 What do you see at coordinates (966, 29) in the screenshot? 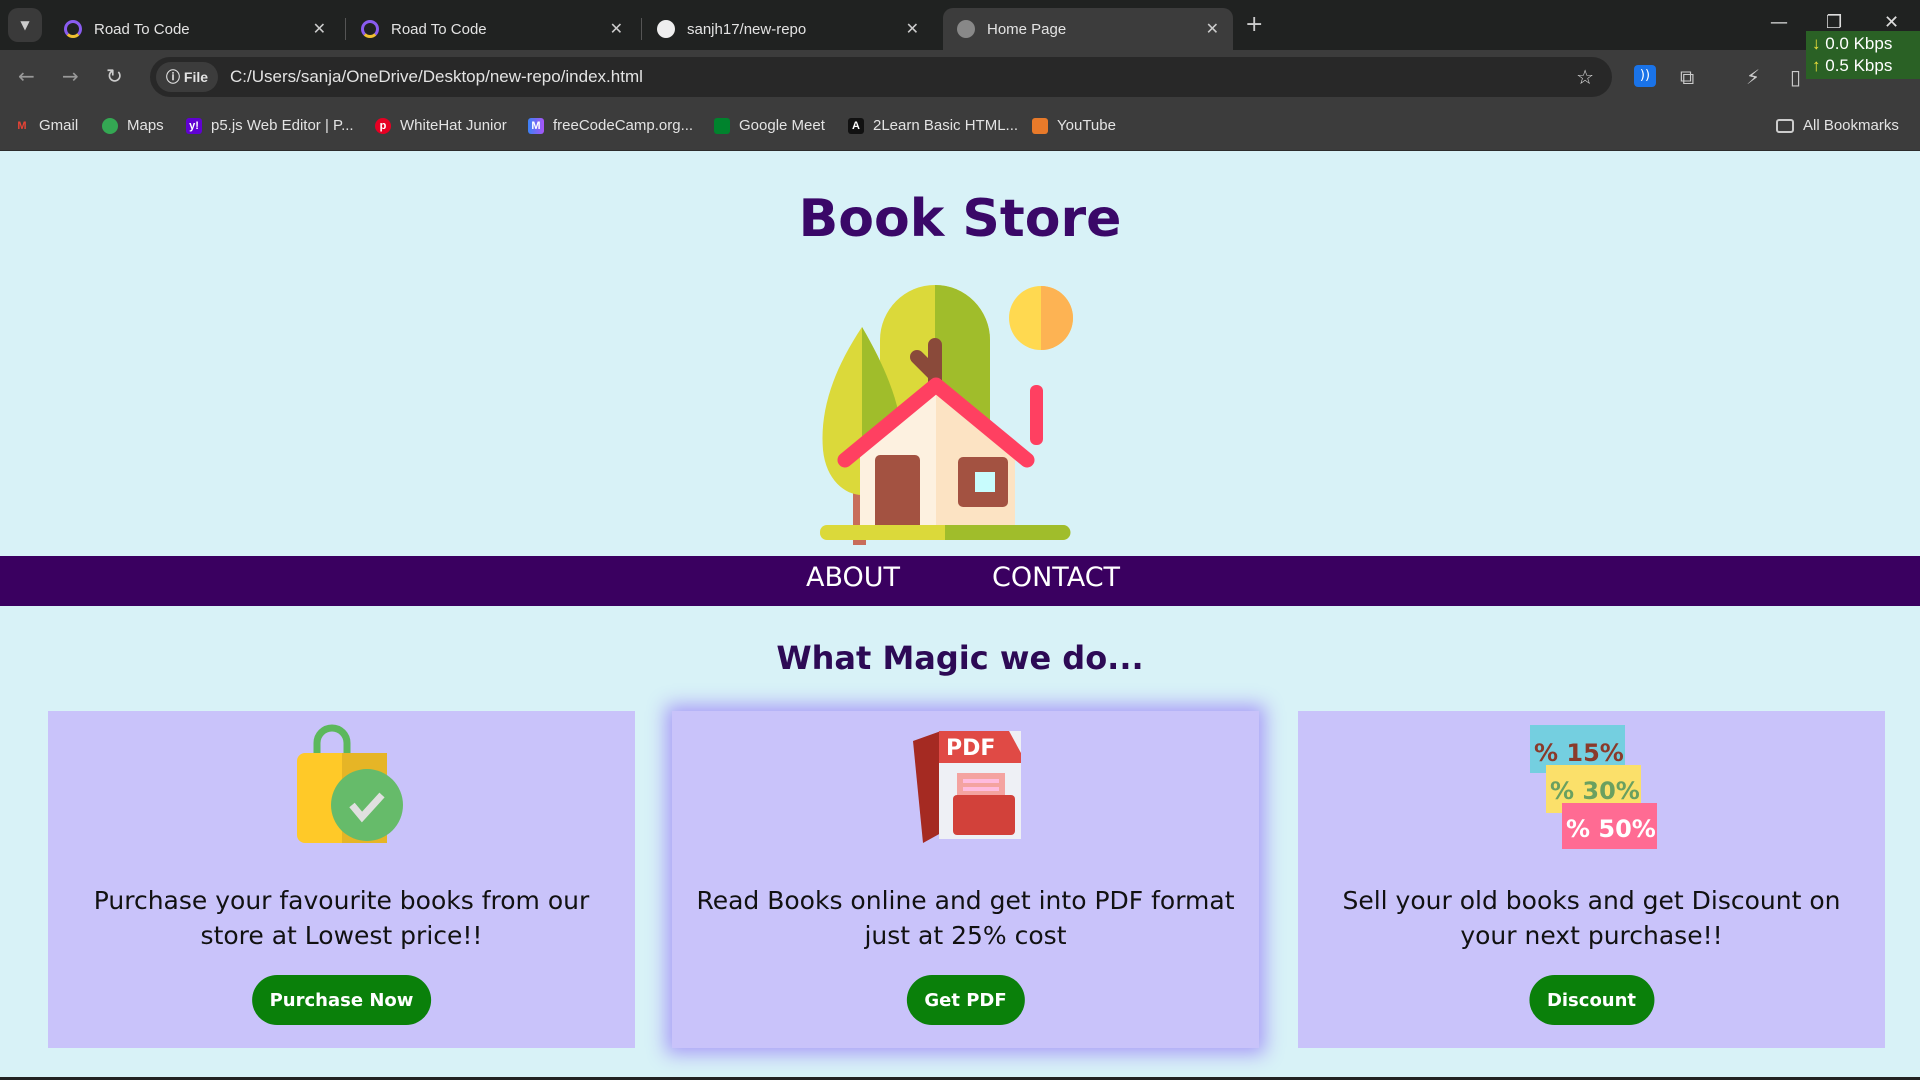
I see `globe-icon` at bounding box center [966, 29].